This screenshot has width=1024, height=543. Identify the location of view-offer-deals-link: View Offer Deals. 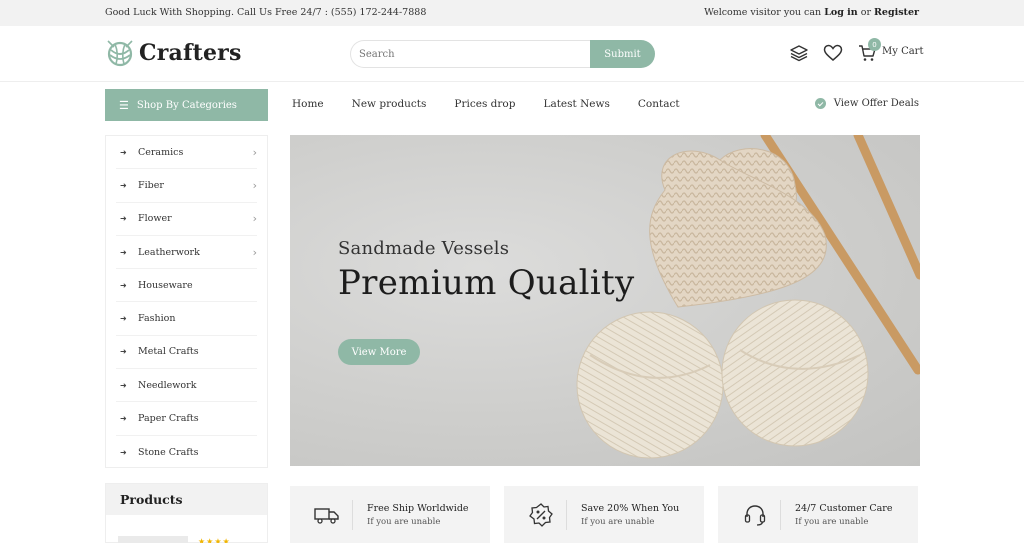
(866, 103).